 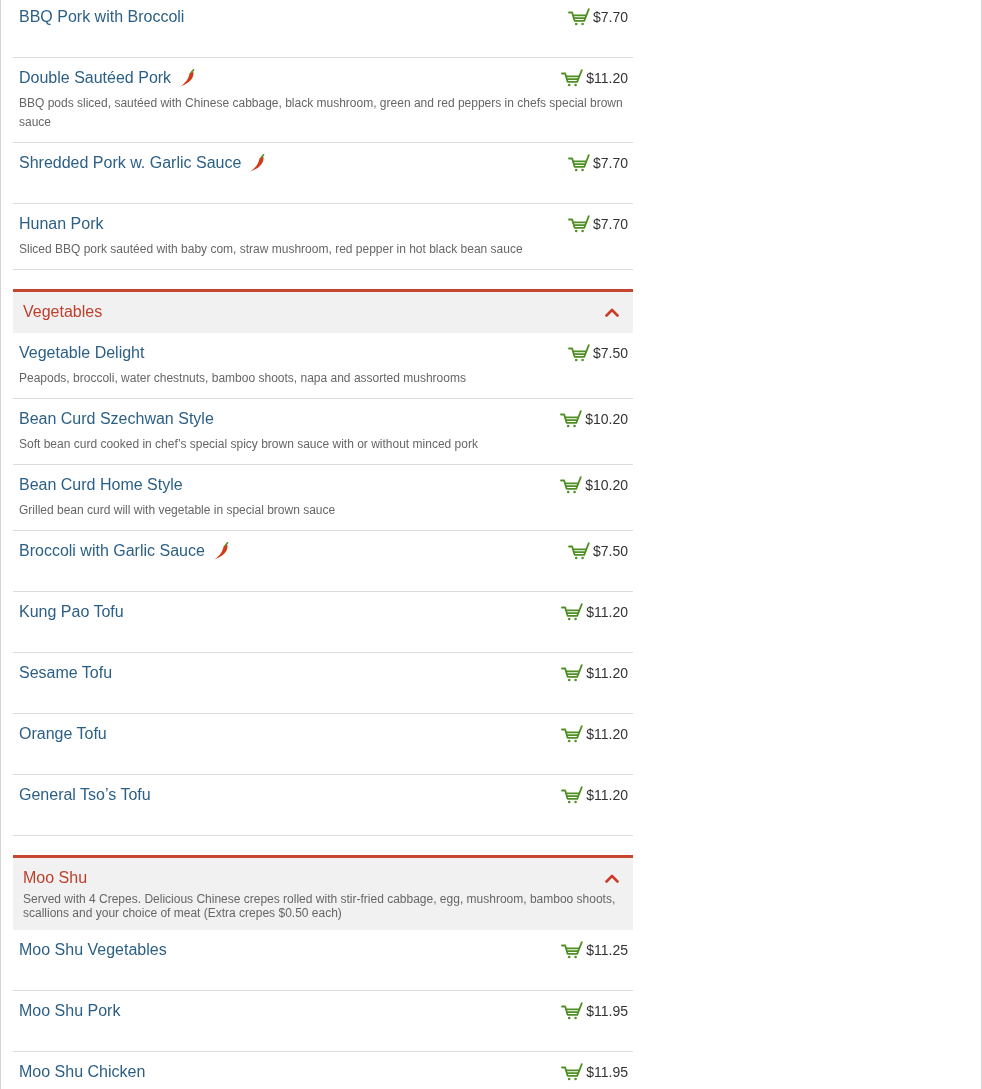 I want to click on item-description: Grilled bean curd will with vegetable in special brown sauce, so click(x=178, y=510).